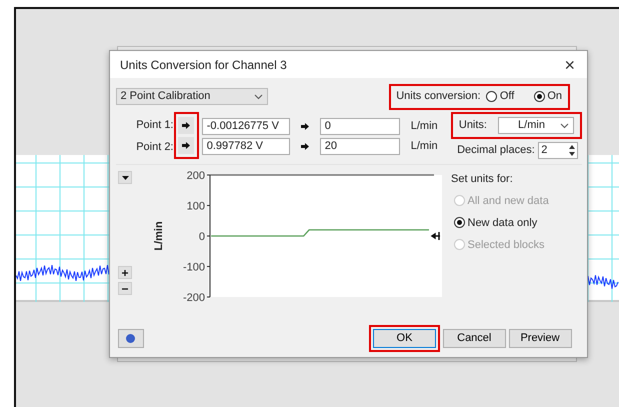 This screenshot has width=619, height=407. What do you see at coordinates (246, 146) in the screenshot?
I see `input-field: 0.997782 V` at bounding box center [246, 146].